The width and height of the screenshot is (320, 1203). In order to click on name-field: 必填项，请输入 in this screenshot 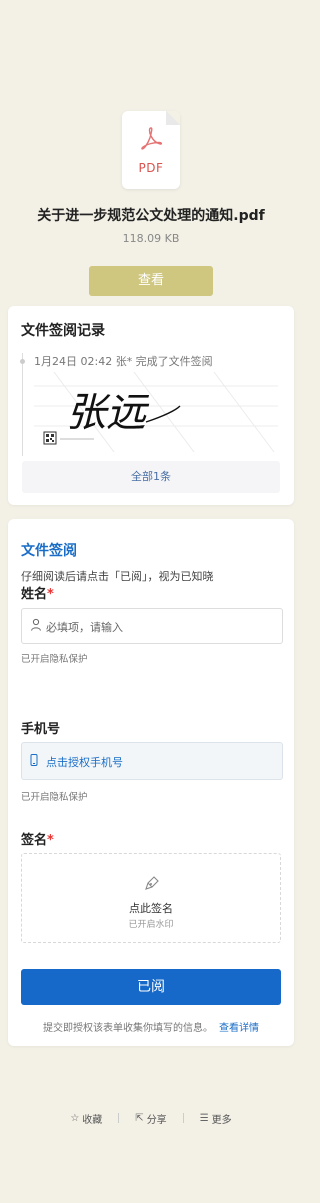, I will do `click(152, 626)`.